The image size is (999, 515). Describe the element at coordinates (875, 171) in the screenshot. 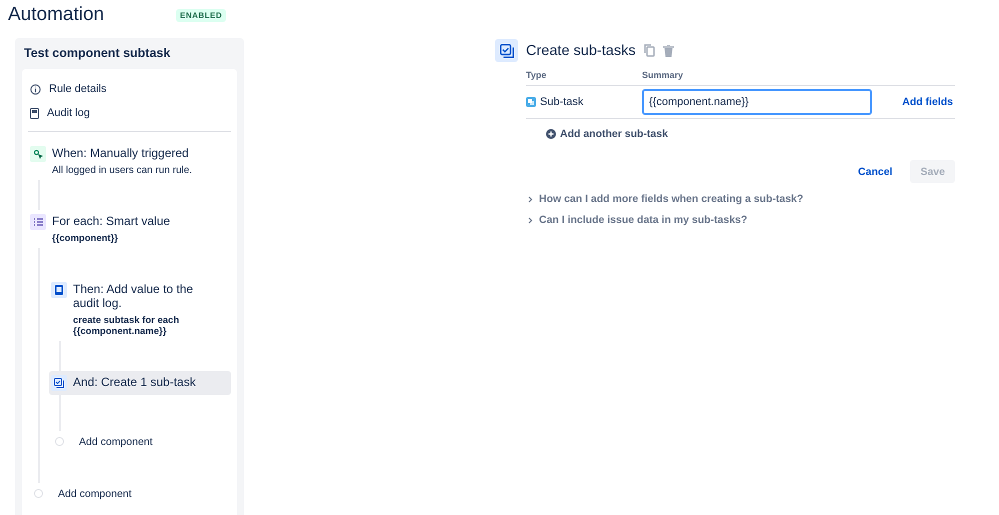

I see `cancel-button: Cancel` at that location.